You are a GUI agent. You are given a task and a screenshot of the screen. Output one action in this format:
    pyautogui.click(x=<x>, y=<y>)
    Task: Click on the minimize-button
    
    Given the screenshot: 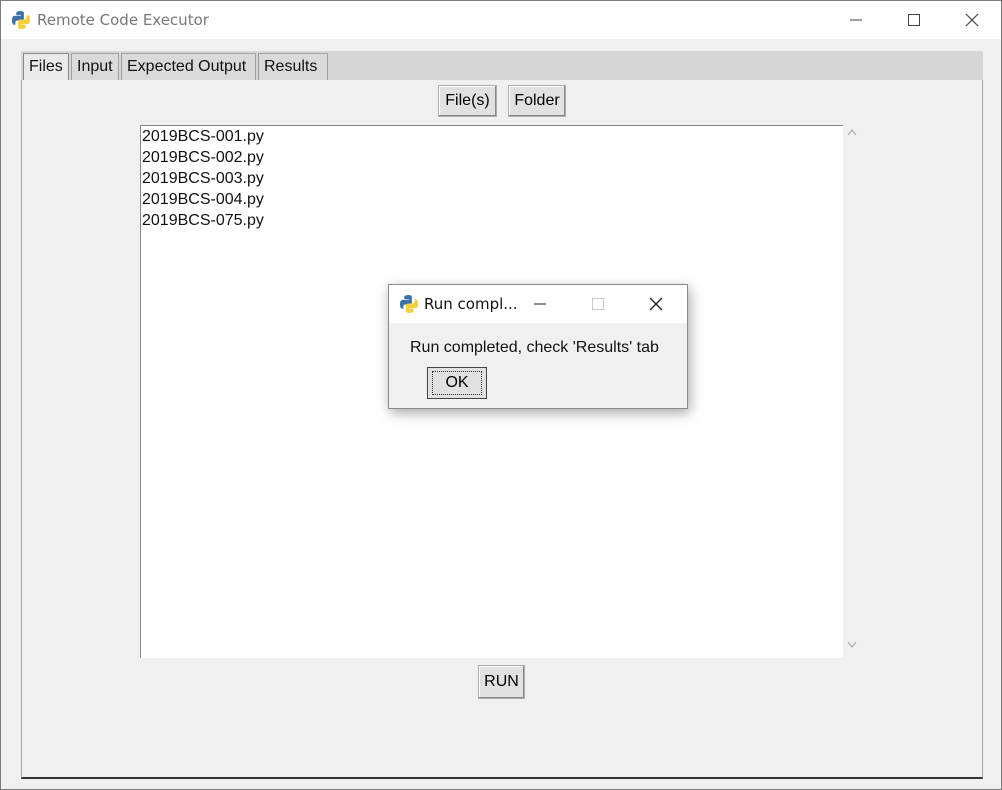 What is the action you would take?
    pyautogui.click(x=856, y=20)
    